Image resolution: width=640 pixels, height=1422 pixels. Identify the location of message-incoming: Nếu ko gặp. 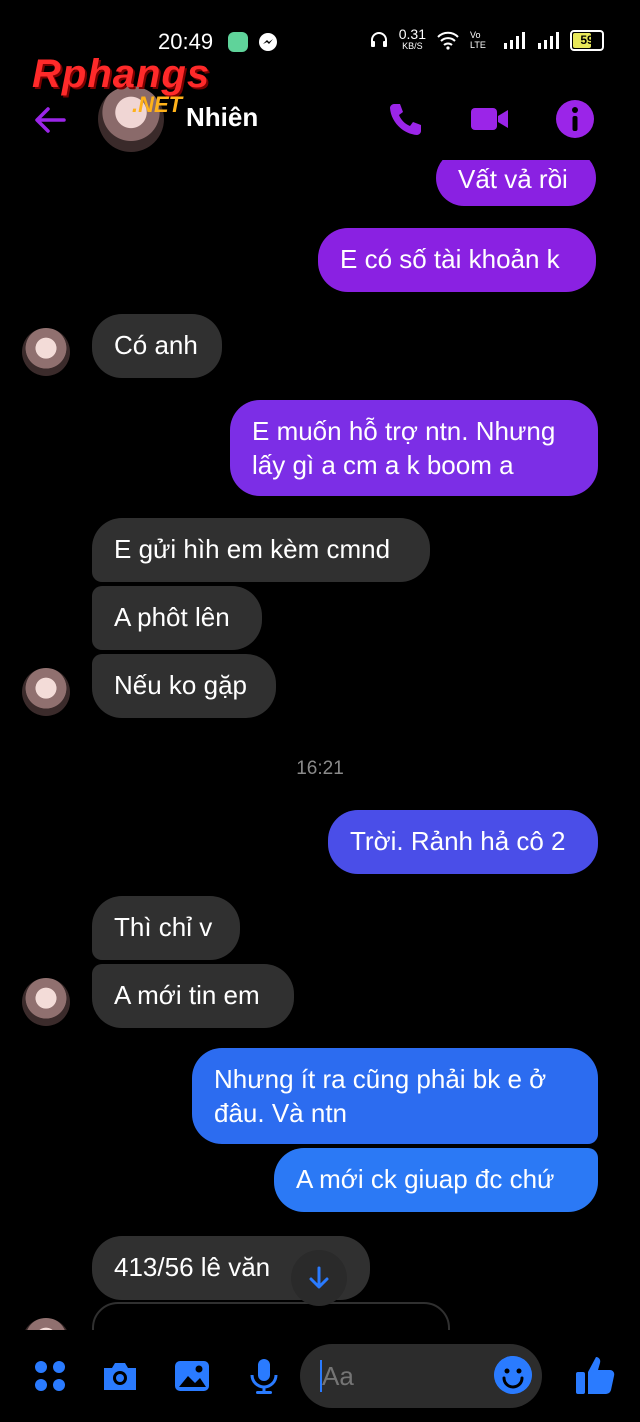
(184, 686).